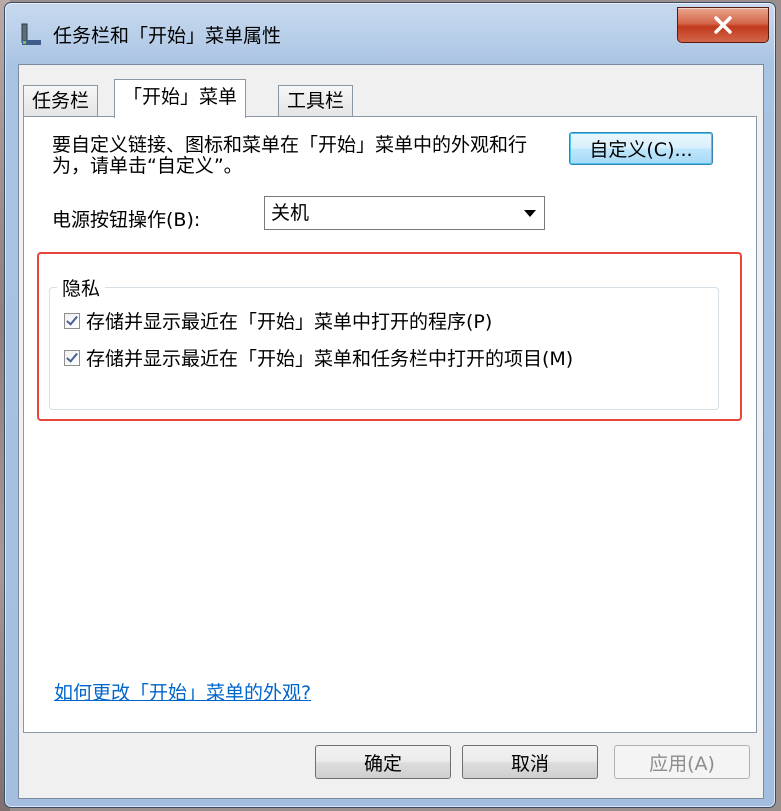  What do you see at coordinates (290, 213) in the screenshot?
I see `power-button-action-value: 关机` at bounding box center [290, 213].